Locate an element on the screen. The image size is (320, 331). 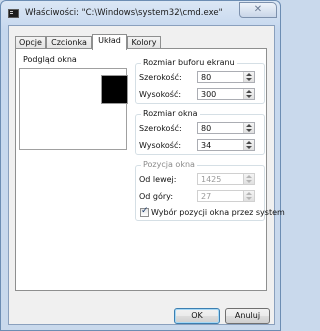
console-icon is located at coordinates (13, 13).